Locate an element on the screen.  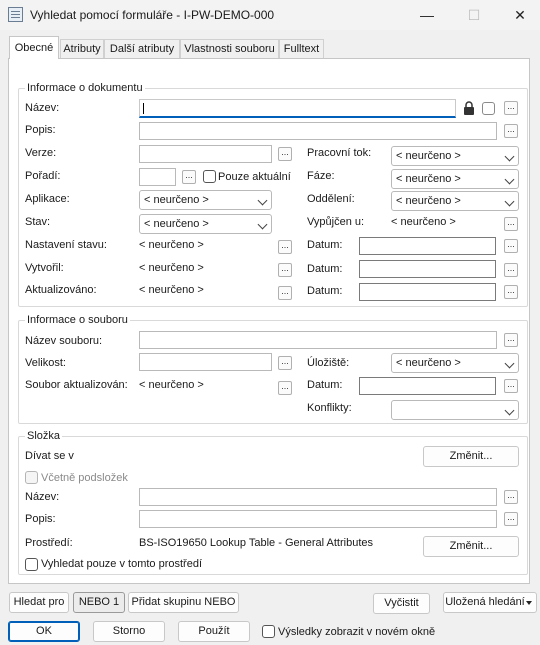
look-in-label: Dívat se v is located at coordinates (49, 456).